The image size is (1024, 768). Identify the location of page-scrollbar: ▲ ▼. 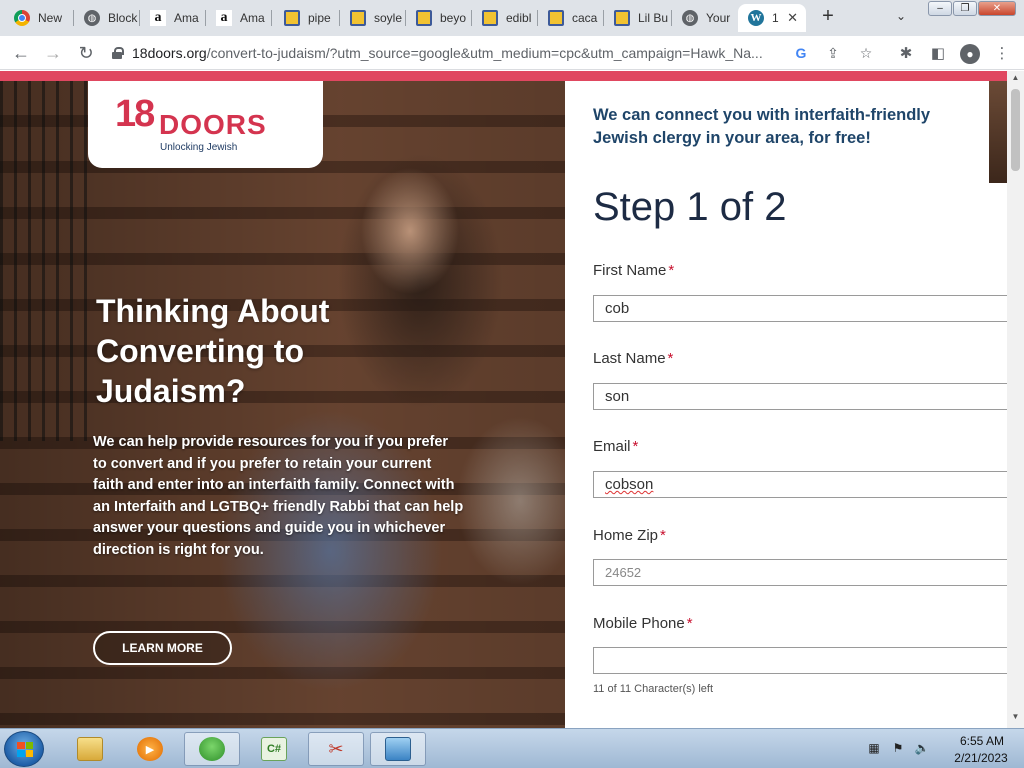
(1015, 399).